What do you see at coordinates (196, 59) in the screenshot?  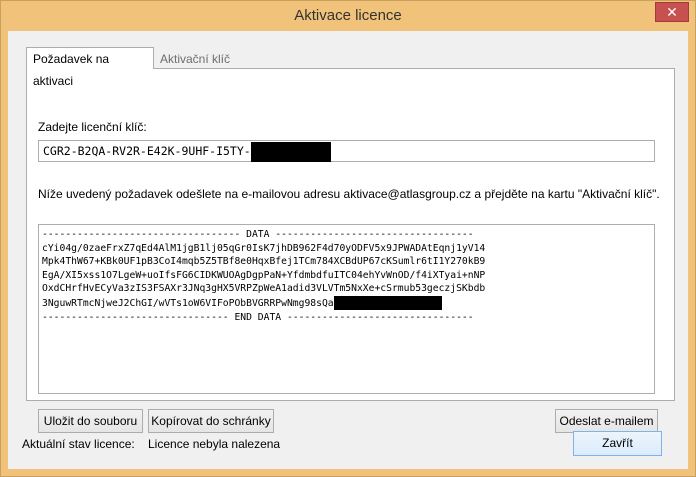 I see `tab-activation-key: Aktivační klíč` at bounding box center [196, 59].